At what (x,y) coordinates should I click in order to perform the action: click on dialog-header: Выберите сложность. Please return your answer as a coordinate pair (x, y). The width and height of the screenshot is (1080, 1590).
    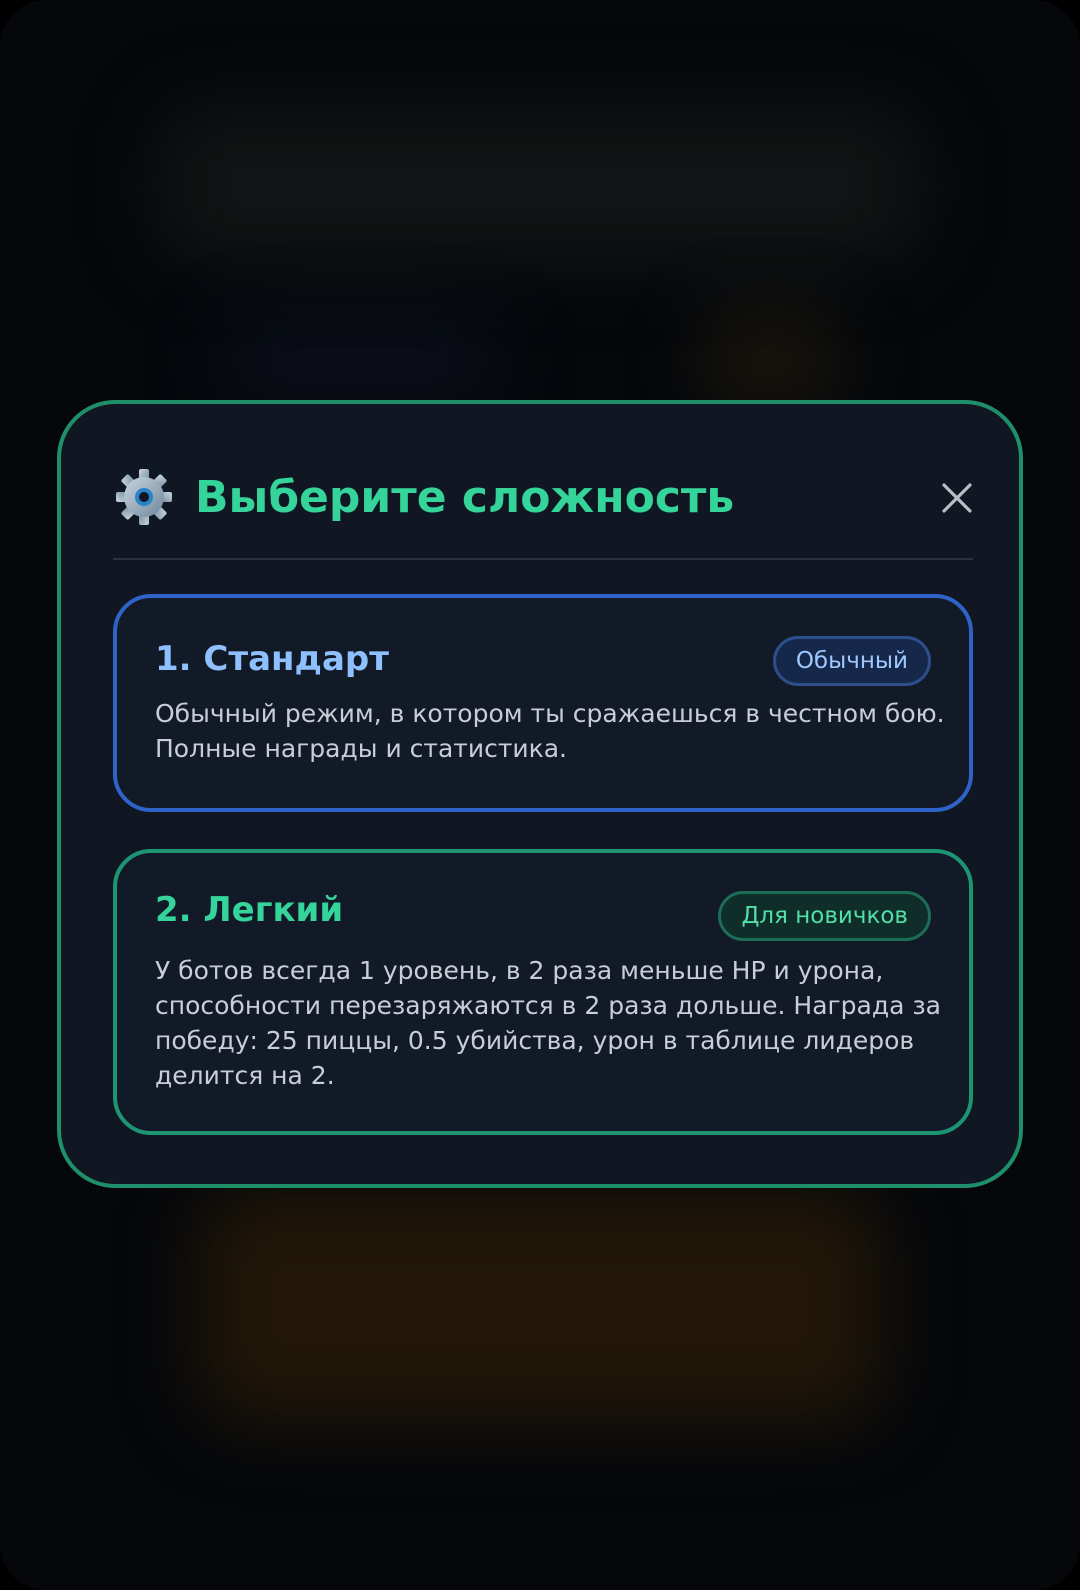
    Looking at the image, I should click on (545, 498).